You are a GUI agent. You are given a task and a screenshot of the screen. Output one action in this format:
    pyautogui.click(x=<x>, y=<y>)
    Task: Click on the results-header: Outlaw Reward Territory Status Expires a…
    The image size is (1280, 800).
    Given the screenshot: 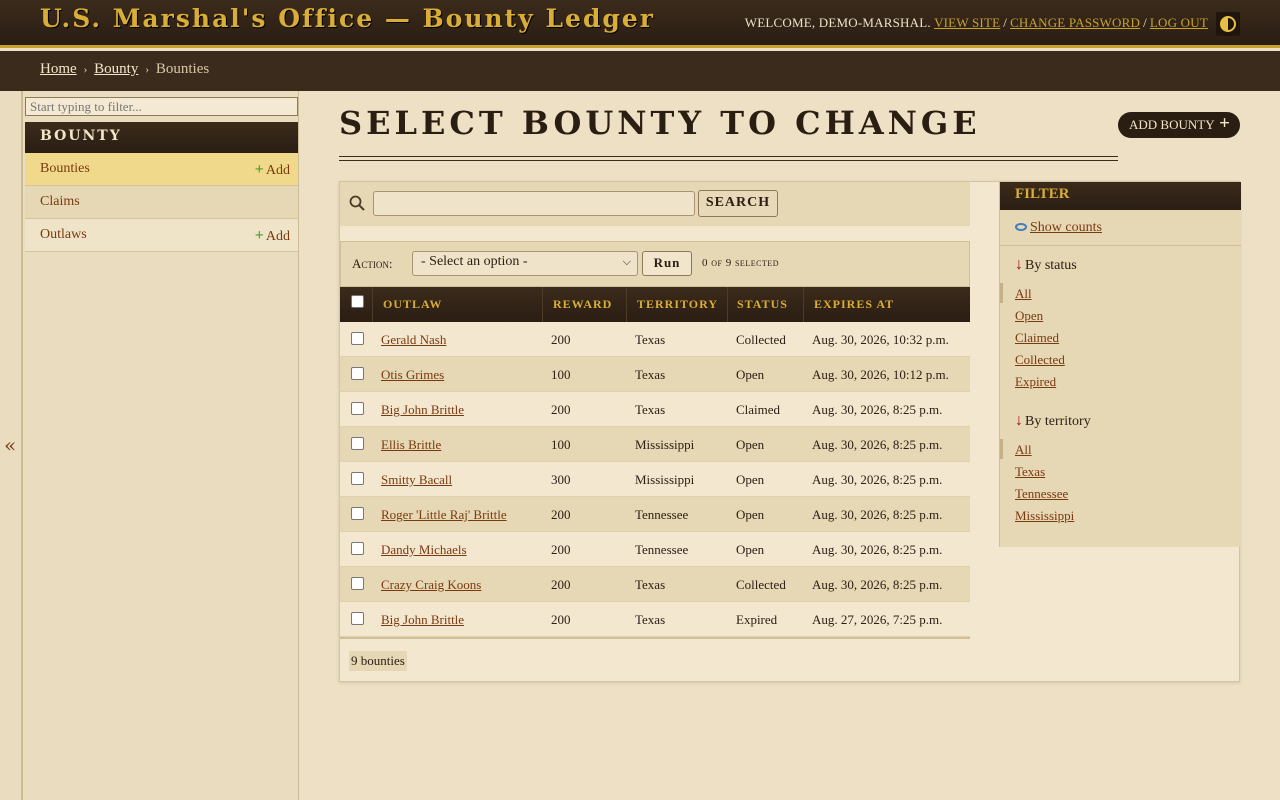 What is the action you would take?
    pyautogui.click(x=655, y=304)
    